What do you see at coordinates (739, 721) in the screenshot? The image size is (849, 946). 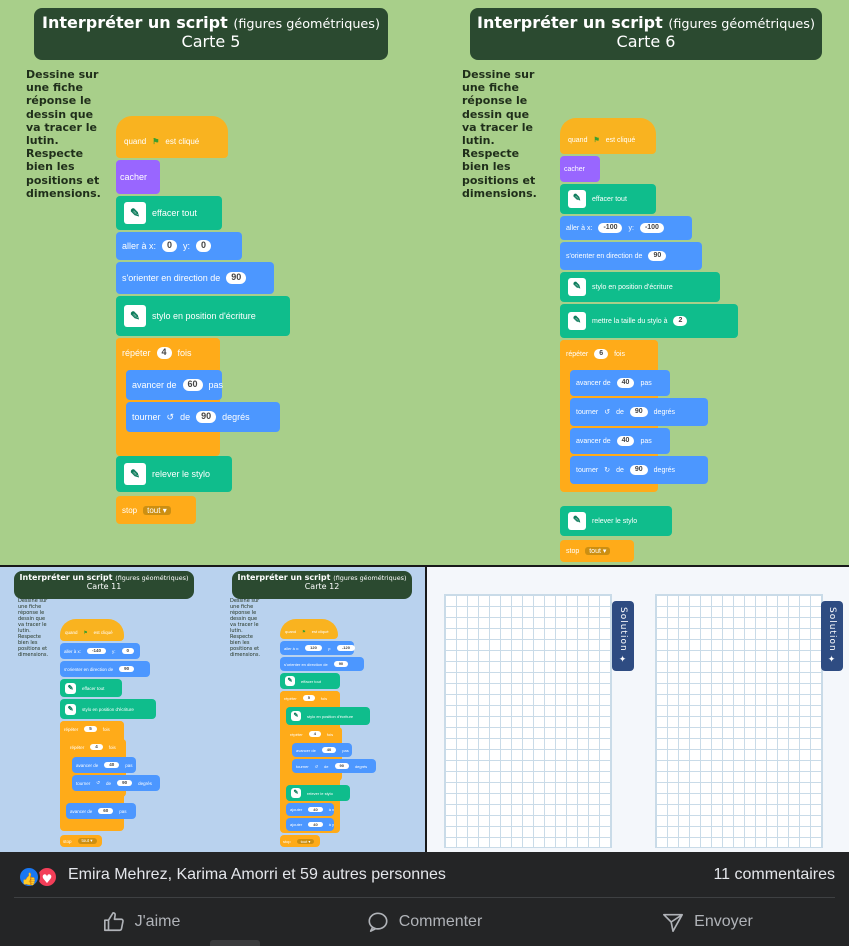 I see `solution-grid-right` at bounding box center [739, 721].